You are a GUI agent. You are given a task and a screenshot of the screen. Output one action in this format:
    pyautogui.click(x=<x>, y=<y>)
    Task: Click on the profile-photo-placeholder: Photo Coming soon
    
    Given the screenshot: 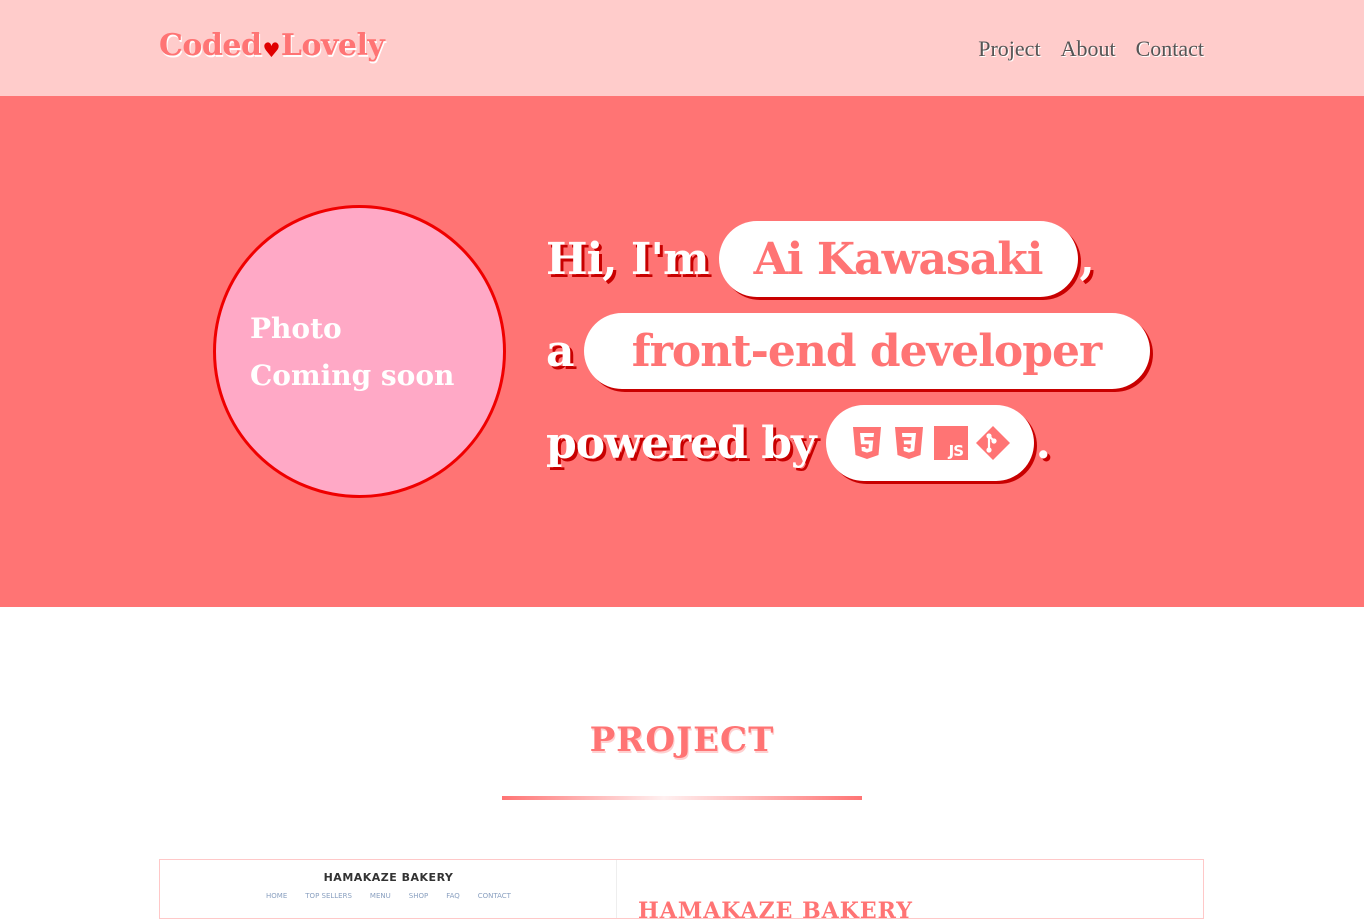 What is the action you would take?
    pyautogui.click(x=359, y=351)
    